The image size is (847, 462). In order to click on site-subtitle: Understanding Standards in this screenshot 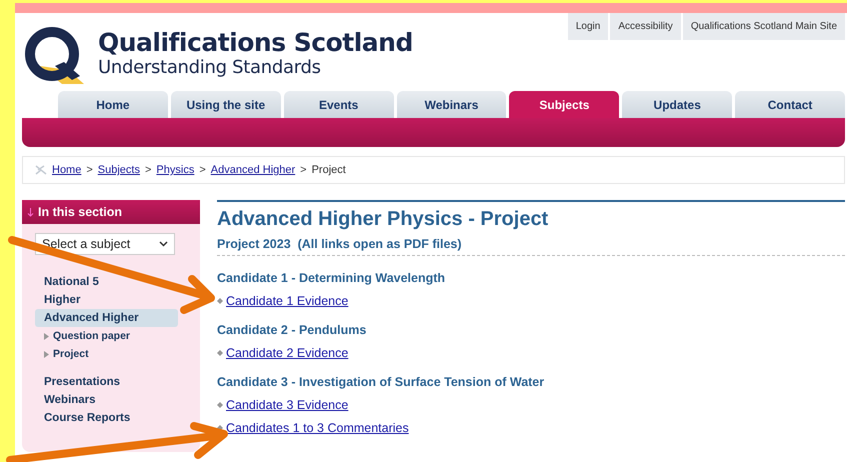, I will do `click(210, 68)`.